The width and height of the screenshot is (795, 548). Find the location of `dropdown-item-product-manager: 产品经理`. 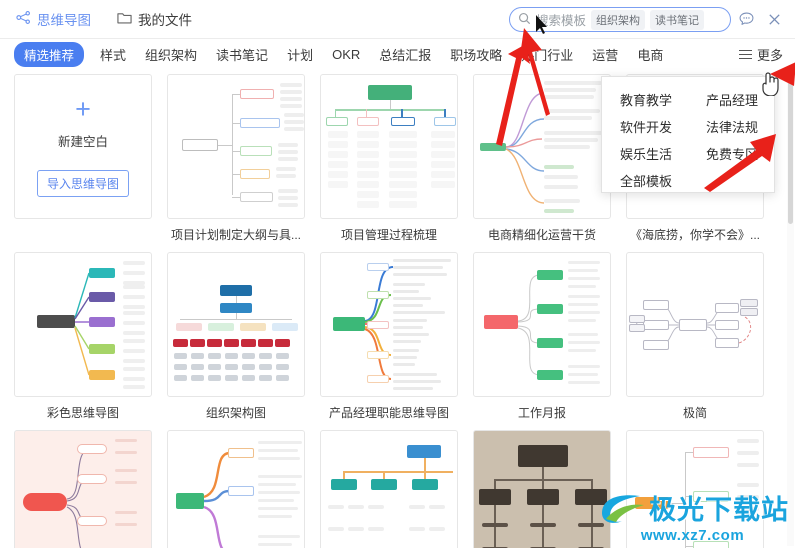

dropdown-item-product-manager: 产品经理 is located at coordinates (731, 99).